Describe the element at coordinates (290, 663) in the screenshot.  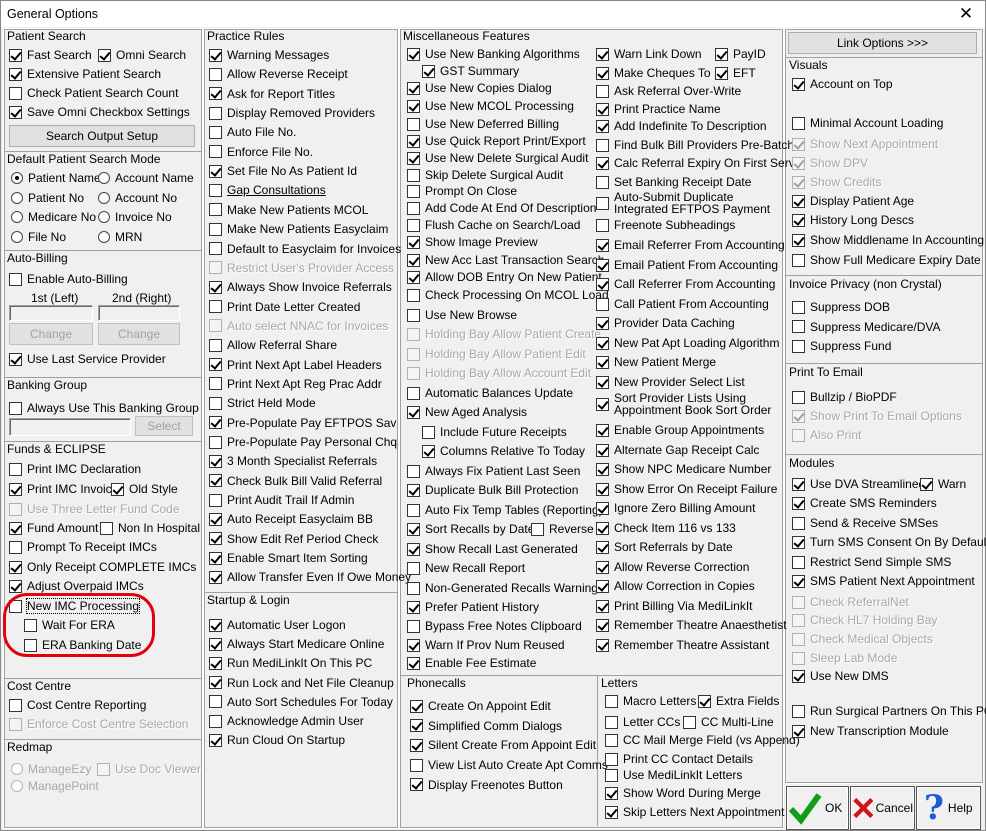
I see `run-medilinkit-on-this-pc-checkbox: Run MediLinkIt On This PC` at that location.